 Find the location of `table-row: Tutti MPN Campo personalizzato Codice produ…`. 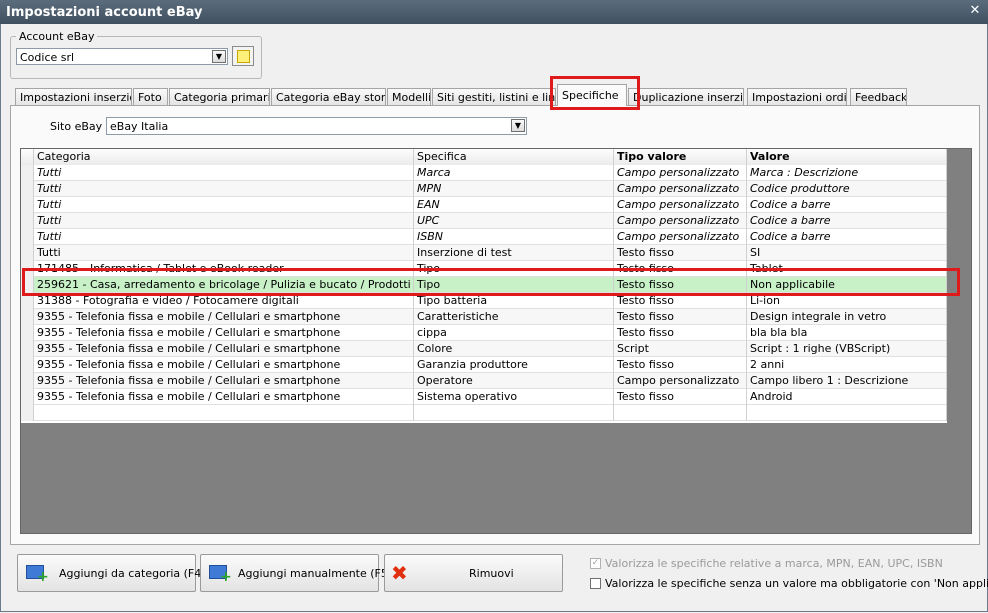

table-row: Tutti MPN Campo personalizzato Codice produ… is located at coordinates (484, 189).